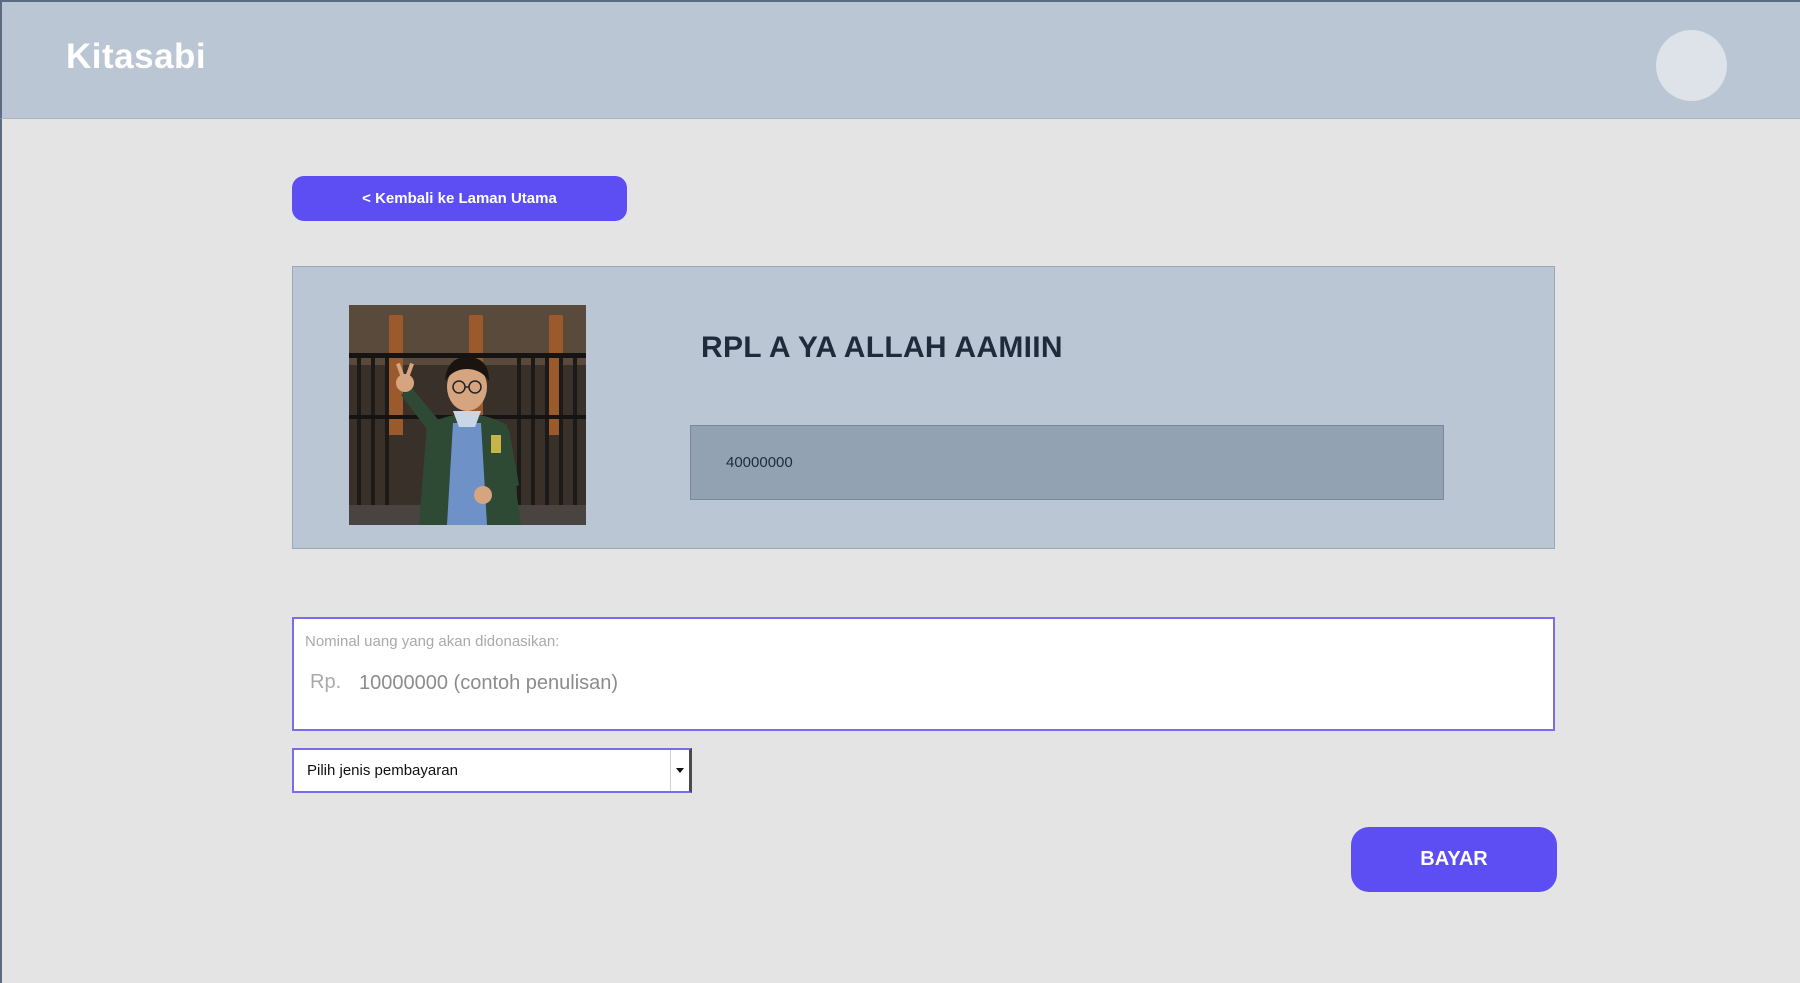 This screenshot has height=983, width=1800. What do you see at coordinates (136, 57) in the screenshot?
I see `brand-logo: Kitasabi` at bounding box center [136, 57].